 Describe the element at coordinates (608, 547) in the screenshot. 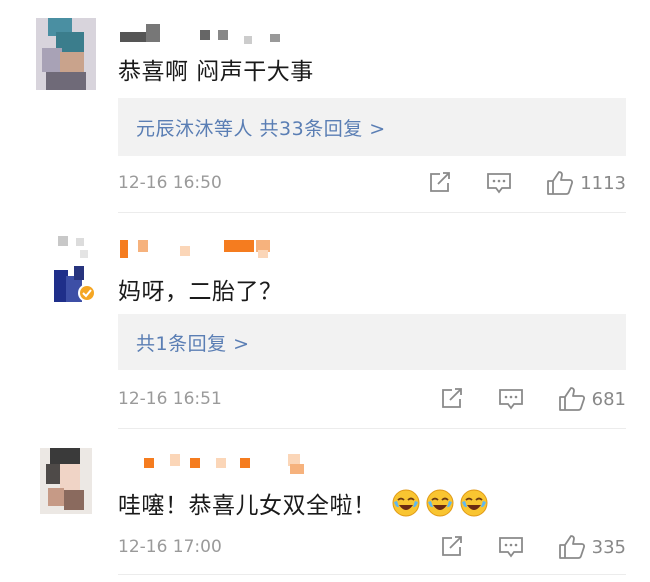

I see `like-count: 335` at that location.